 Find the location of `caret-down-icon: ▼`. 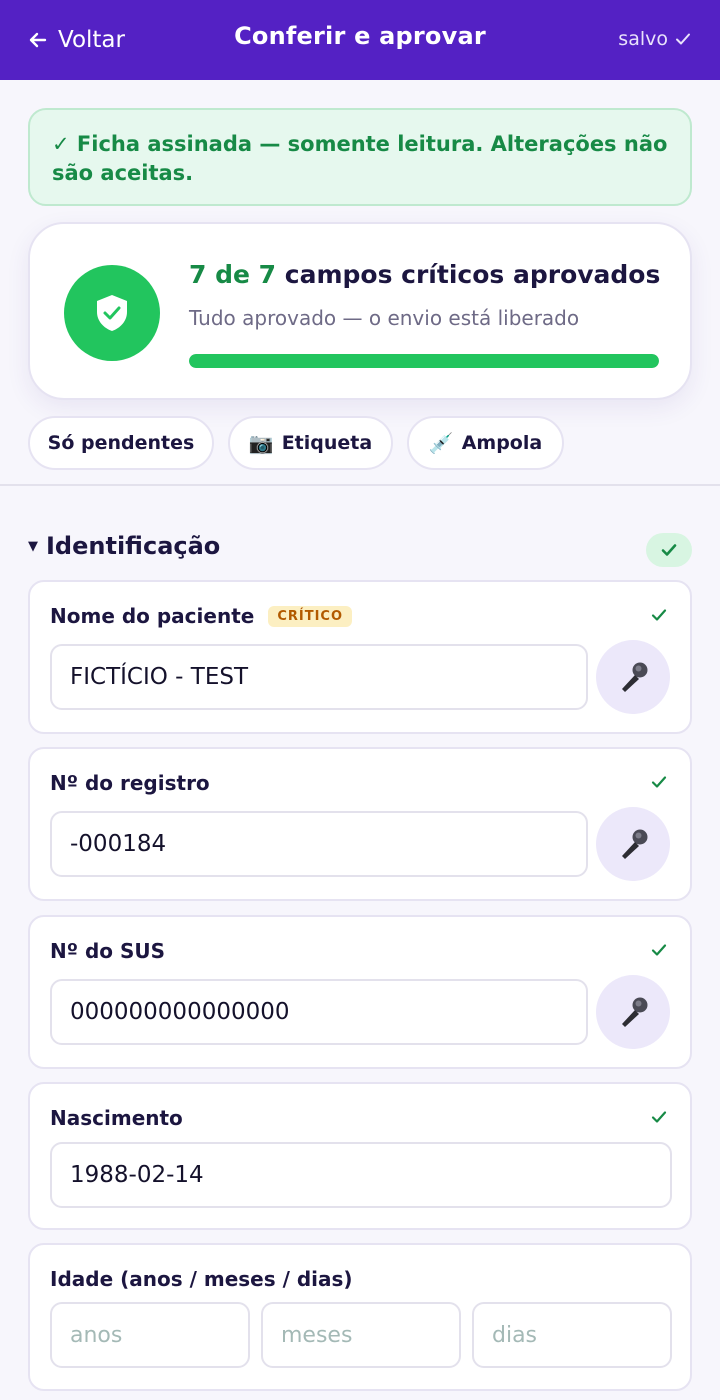

caret-down-icon: ▼ is located at coordinates (33, 546).